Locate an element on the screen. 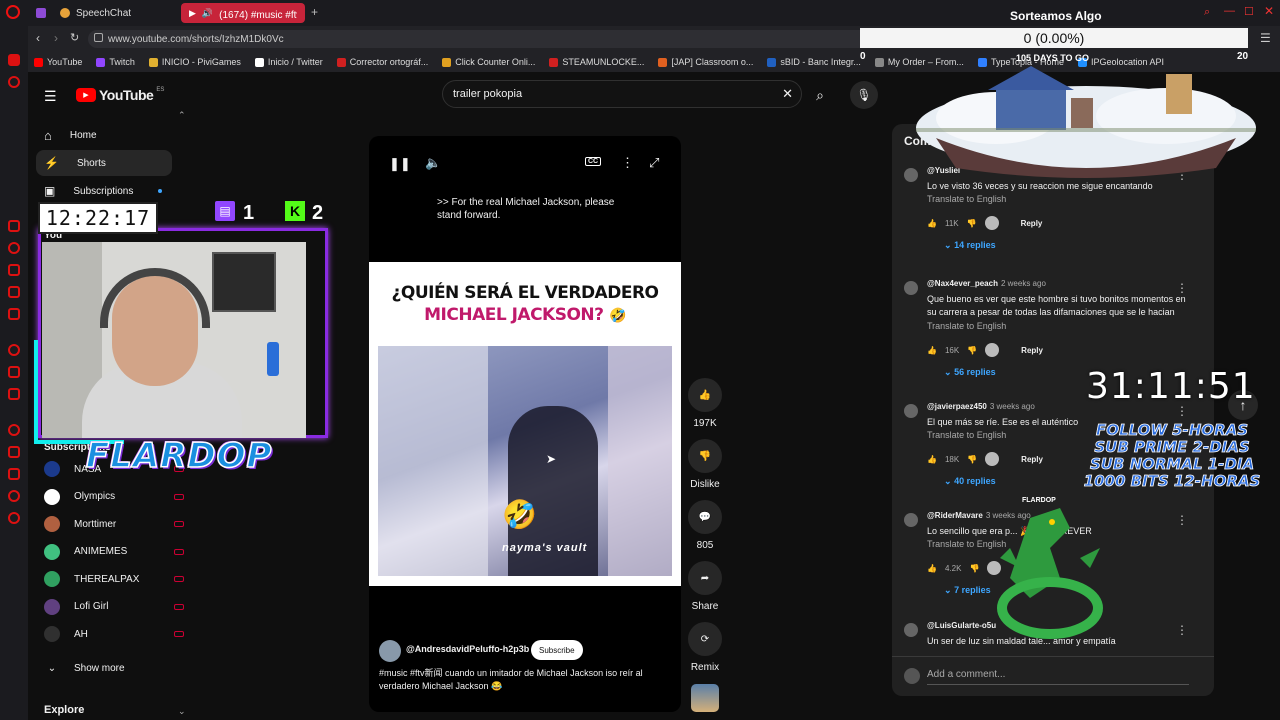  twitch-sidebar-icon is located at coordinates (14, 372).